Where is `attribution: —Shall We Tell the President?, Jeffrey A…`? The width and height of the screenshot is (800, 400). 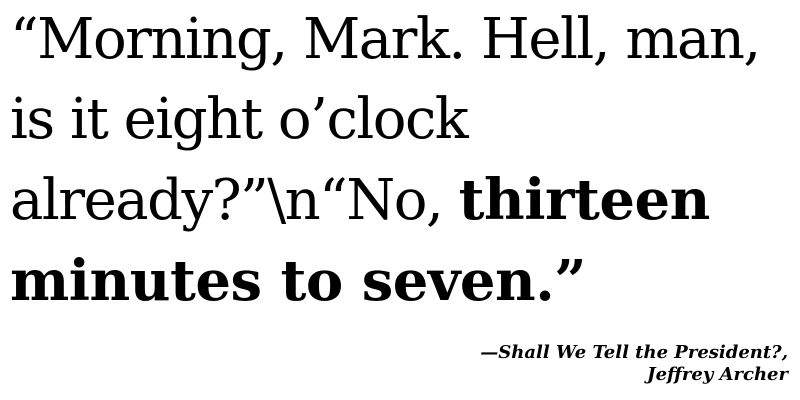 attribution: —Shall We Tell the President?, Jeffrey A… is located at coordinates (634, 364).